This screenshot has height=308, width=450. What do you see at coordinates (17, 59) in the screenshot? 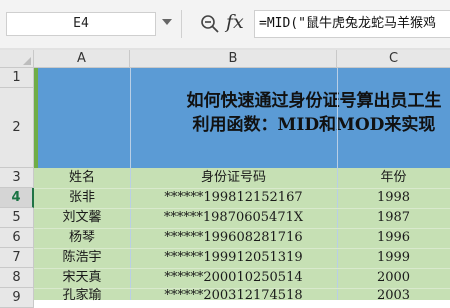
I see `select-all-corner` at bounding box center [17, 59].